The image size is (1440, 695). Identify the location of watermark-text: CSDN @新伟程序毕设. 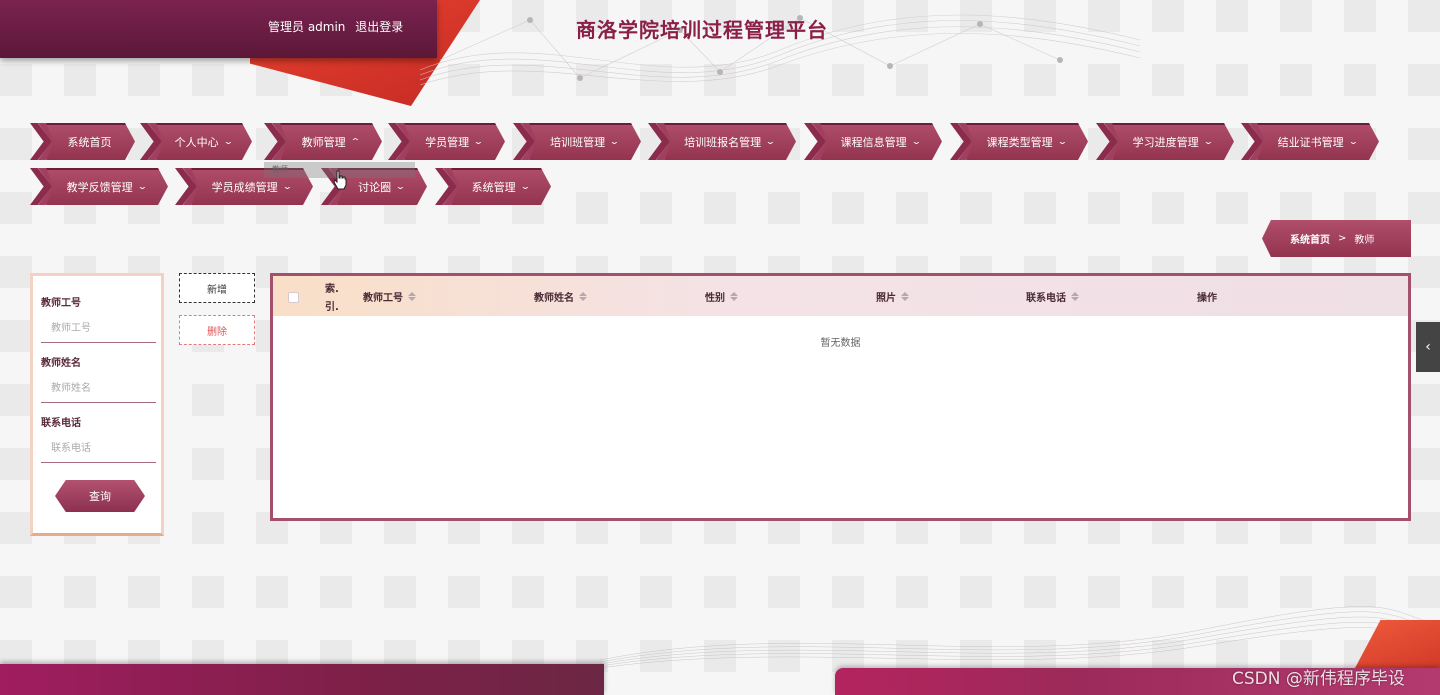
(1318, 679).